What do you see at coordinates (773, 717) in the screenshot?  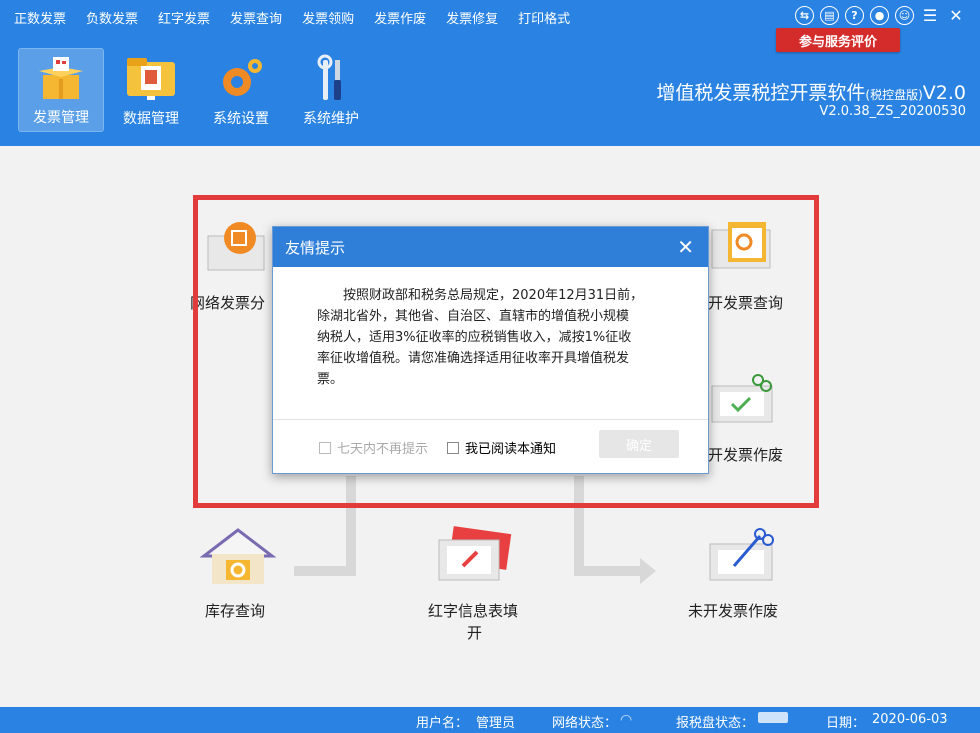 I see `usb-key-icon` at bounding box center [773, 717].